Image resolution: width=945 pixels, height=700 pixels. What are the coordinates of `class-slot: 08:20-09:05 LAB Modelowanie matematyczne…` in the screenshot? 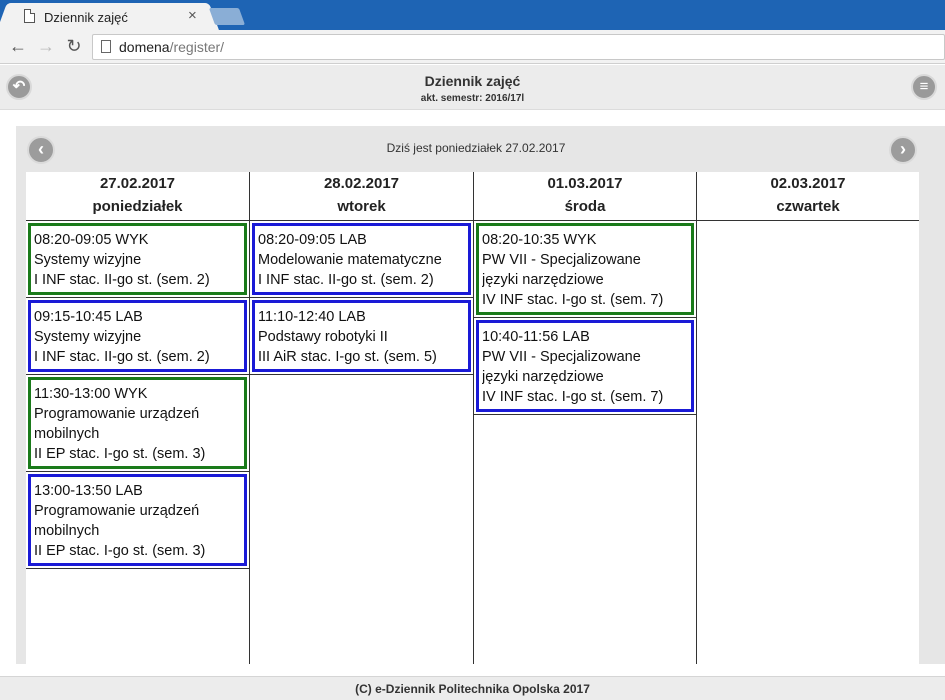 It's located at (361, 259).